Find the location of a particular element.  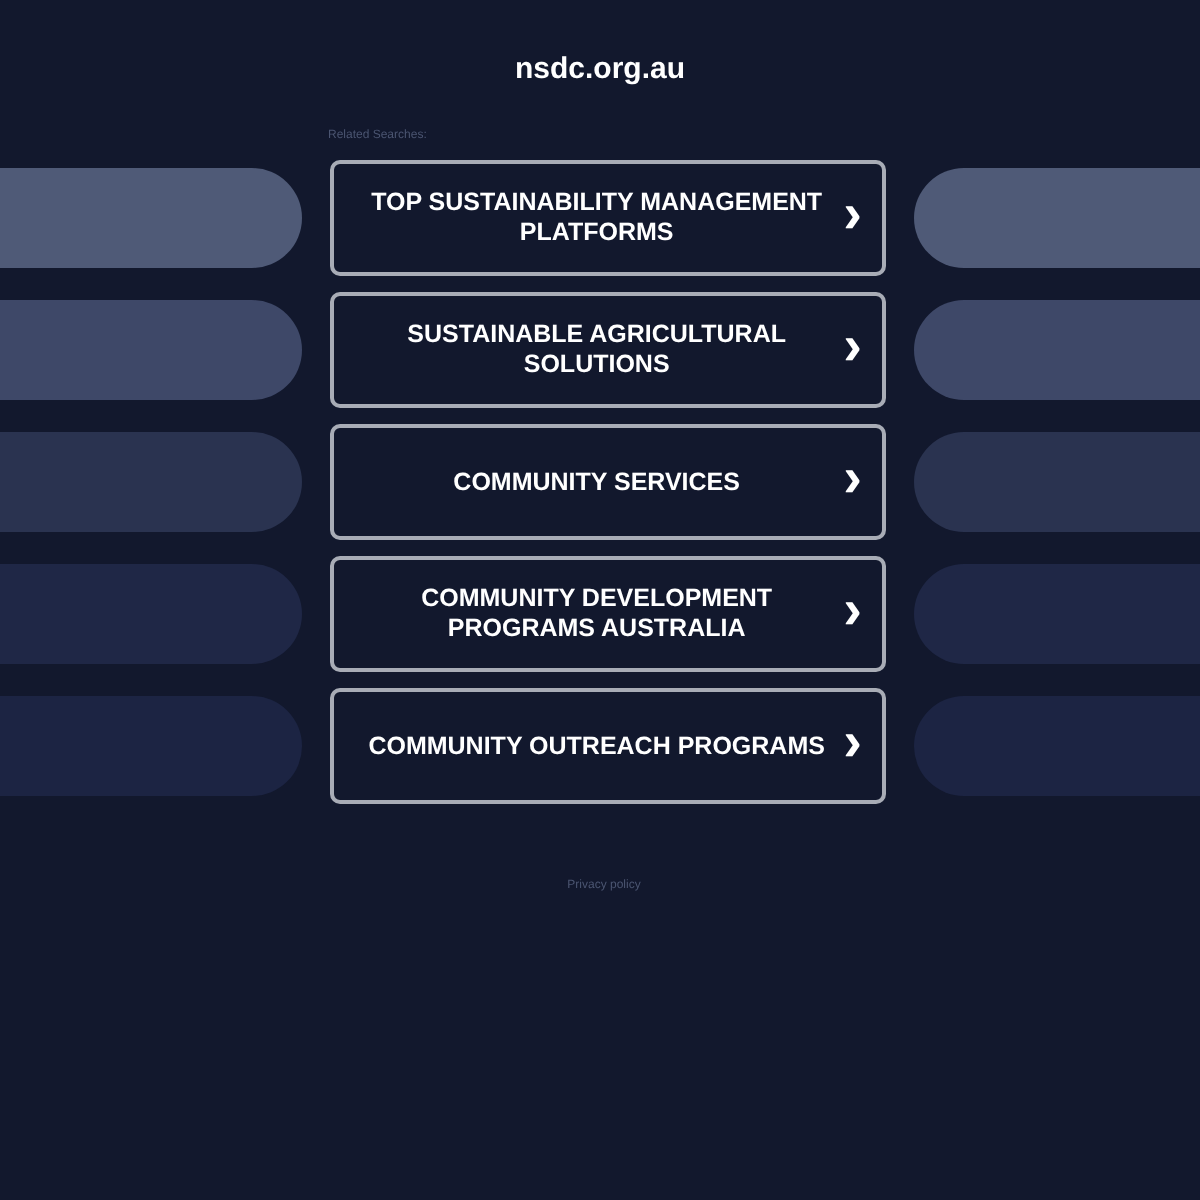

search-link-button: SUSTAINABLE AGRICULTURAL SOLUTIONS › is located at coordinates (608, 350).